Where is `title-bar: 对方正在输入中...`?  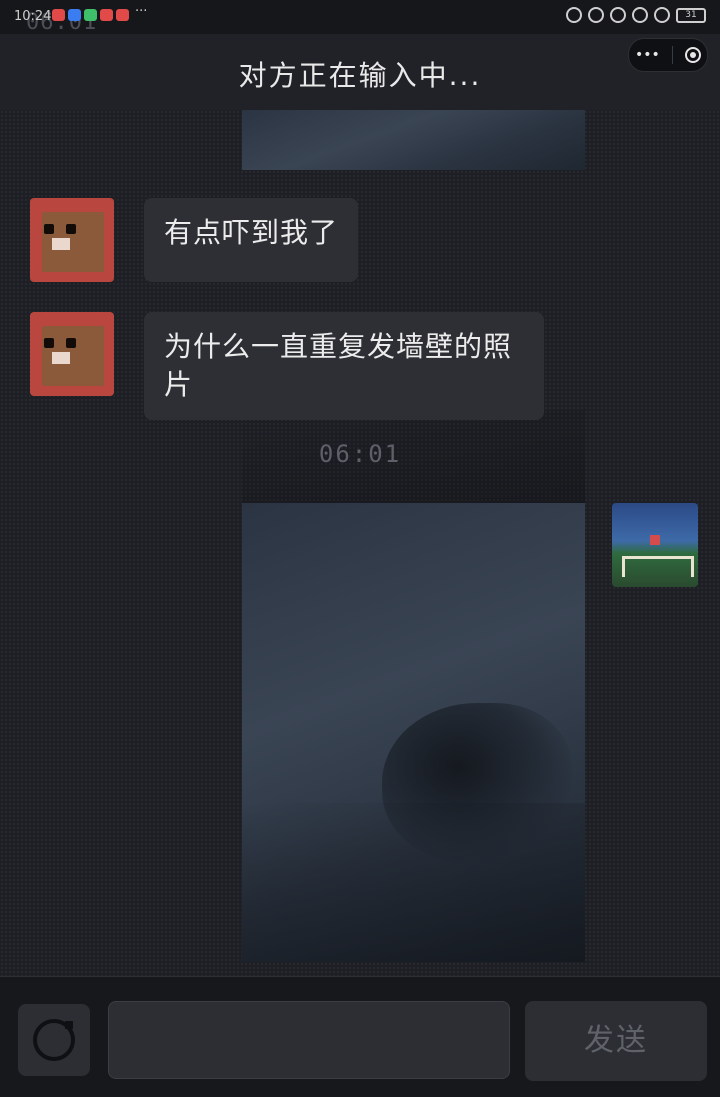 title-bar: 对方正在输入中... is located at coordinates (360, 72).